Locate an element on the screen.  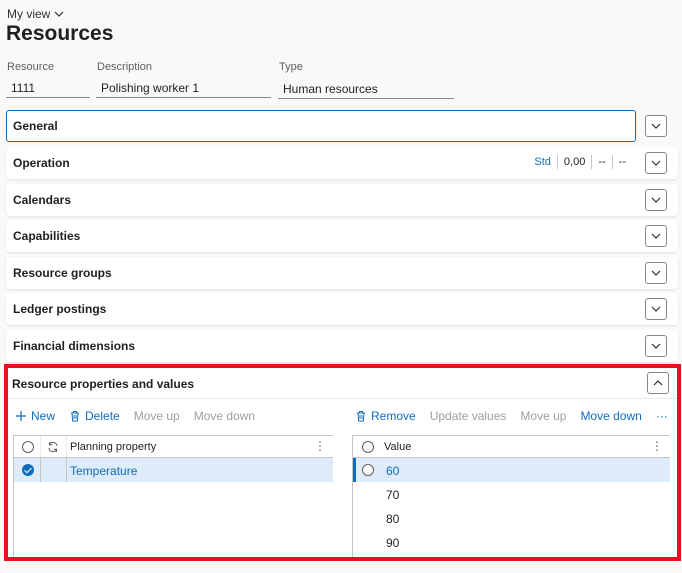
fasttab-capabilities-label: Capabilities is located at coordinates (47, 236).